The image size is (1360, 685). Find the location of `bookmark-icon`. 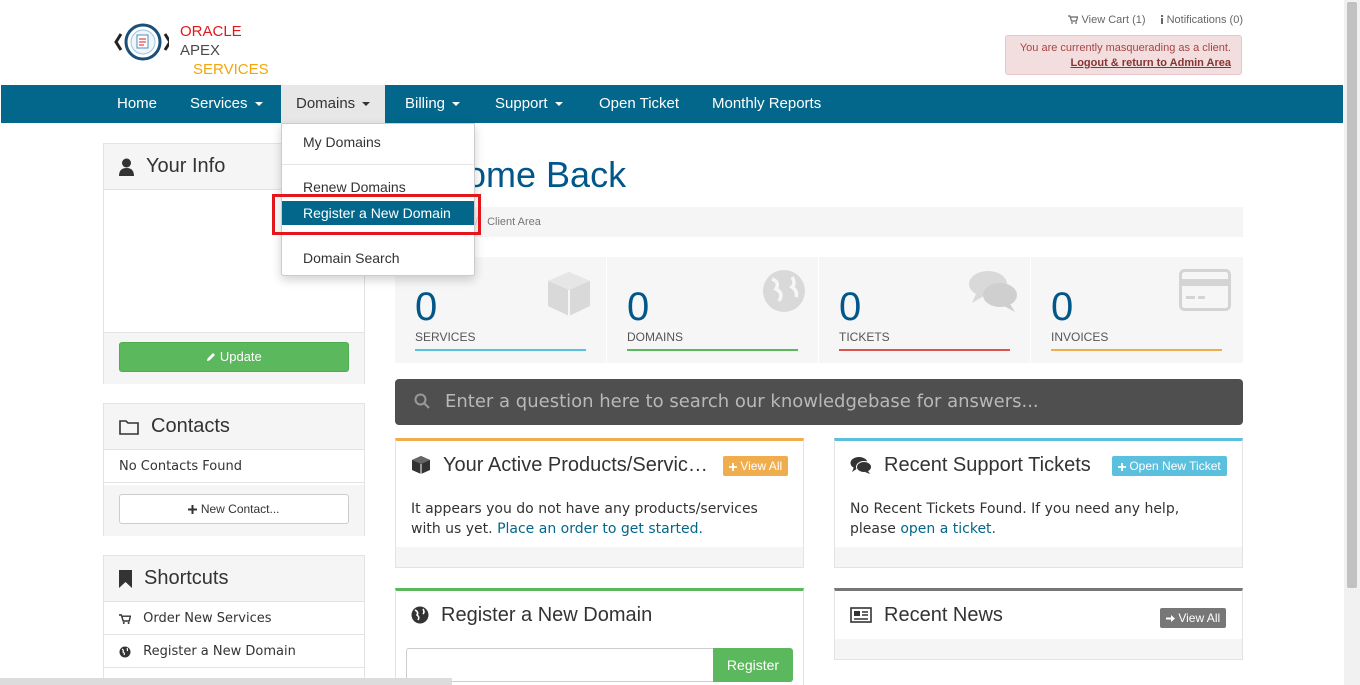

bookmark-icon is located at coordinates (125, 578).